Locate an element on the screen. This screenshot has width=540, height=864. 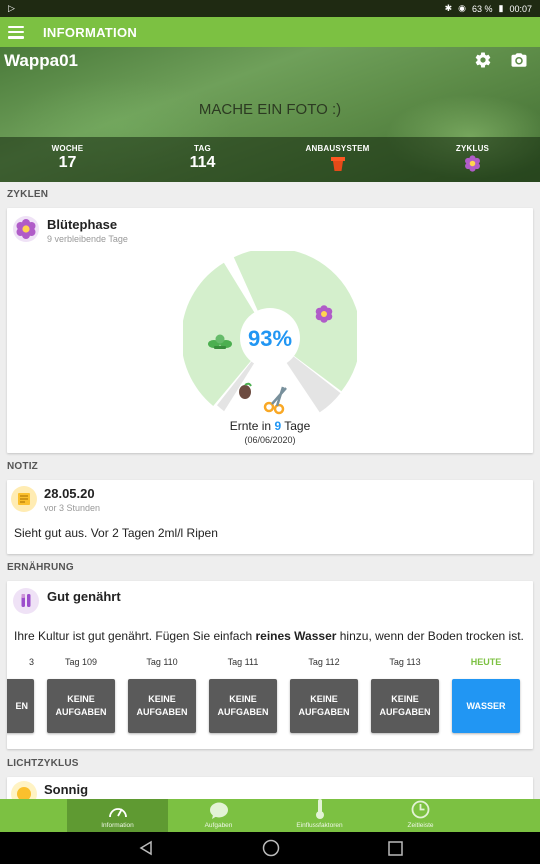
thermometer-icon is located at coordinates (319, 809).